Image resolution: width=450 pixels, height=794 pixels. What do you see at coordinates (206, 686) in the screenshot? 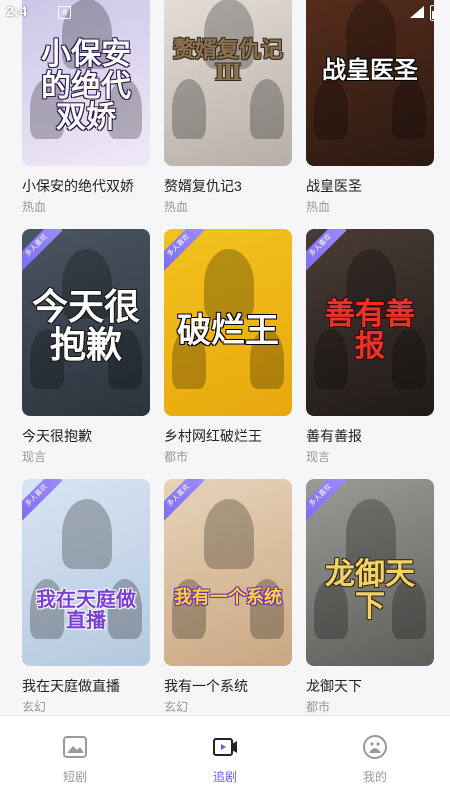
I see `drama-title: 我有一个系统` at bounding box center [206, 686].